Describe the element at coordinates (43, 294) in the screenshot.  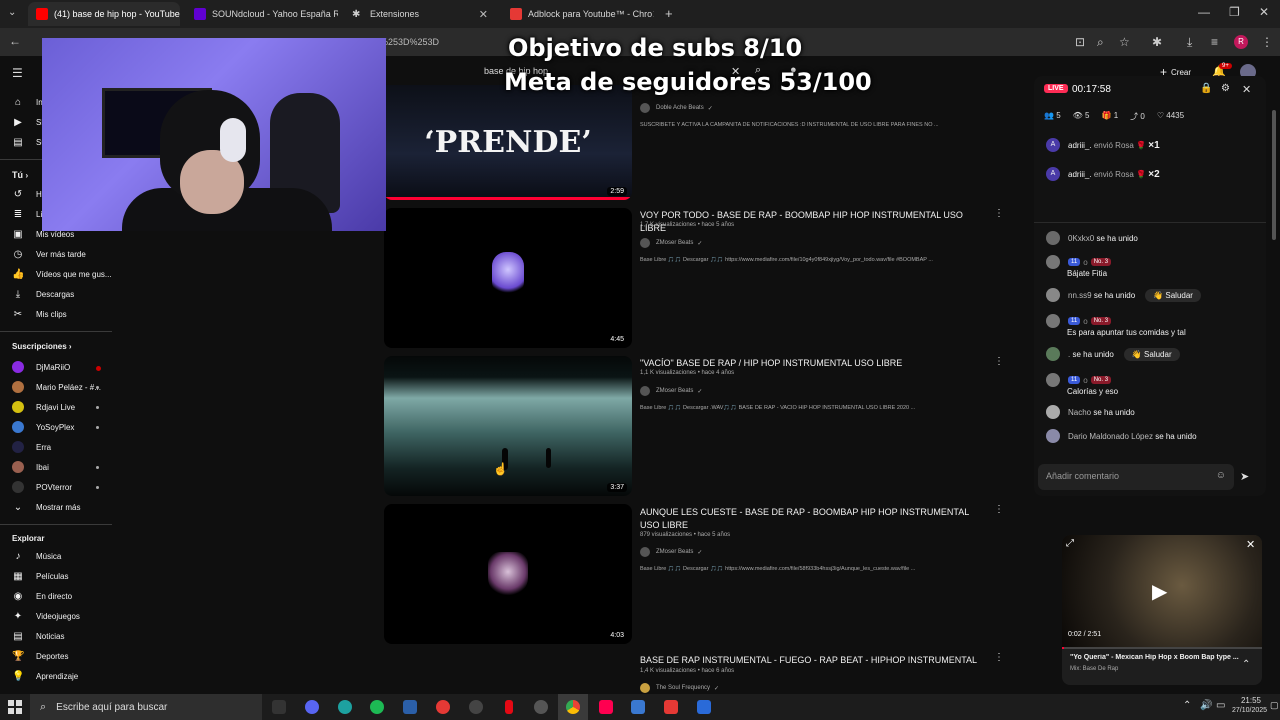
I see `sidebar-item-downloads: ⤓ Descargas` at that location.